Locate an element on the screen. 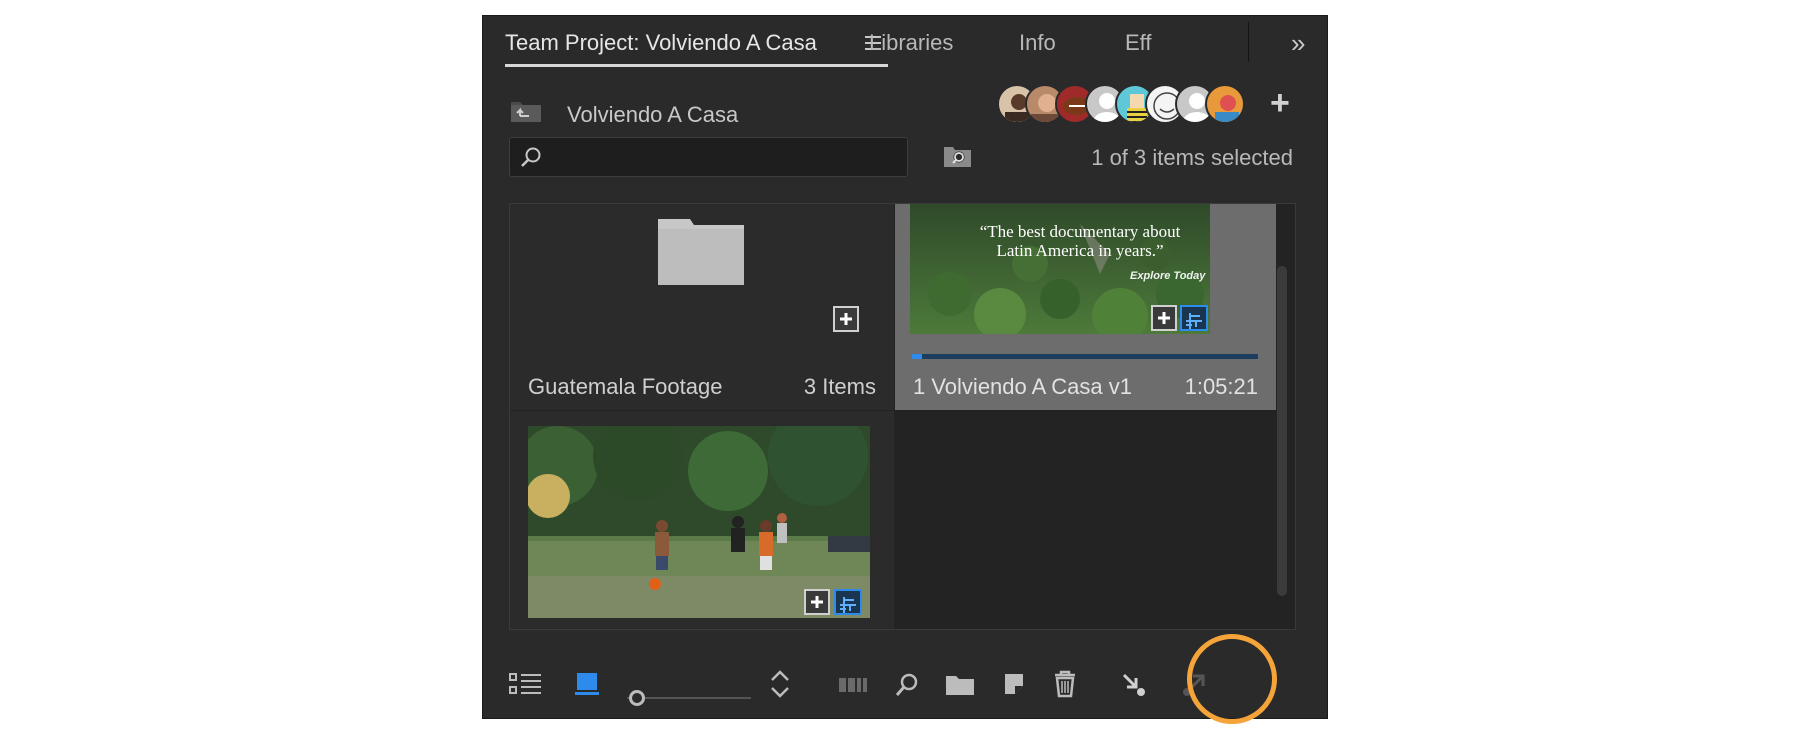 This screenshot has height=733, width=1800. icon-view-icon is located at coordinates (588, 684).